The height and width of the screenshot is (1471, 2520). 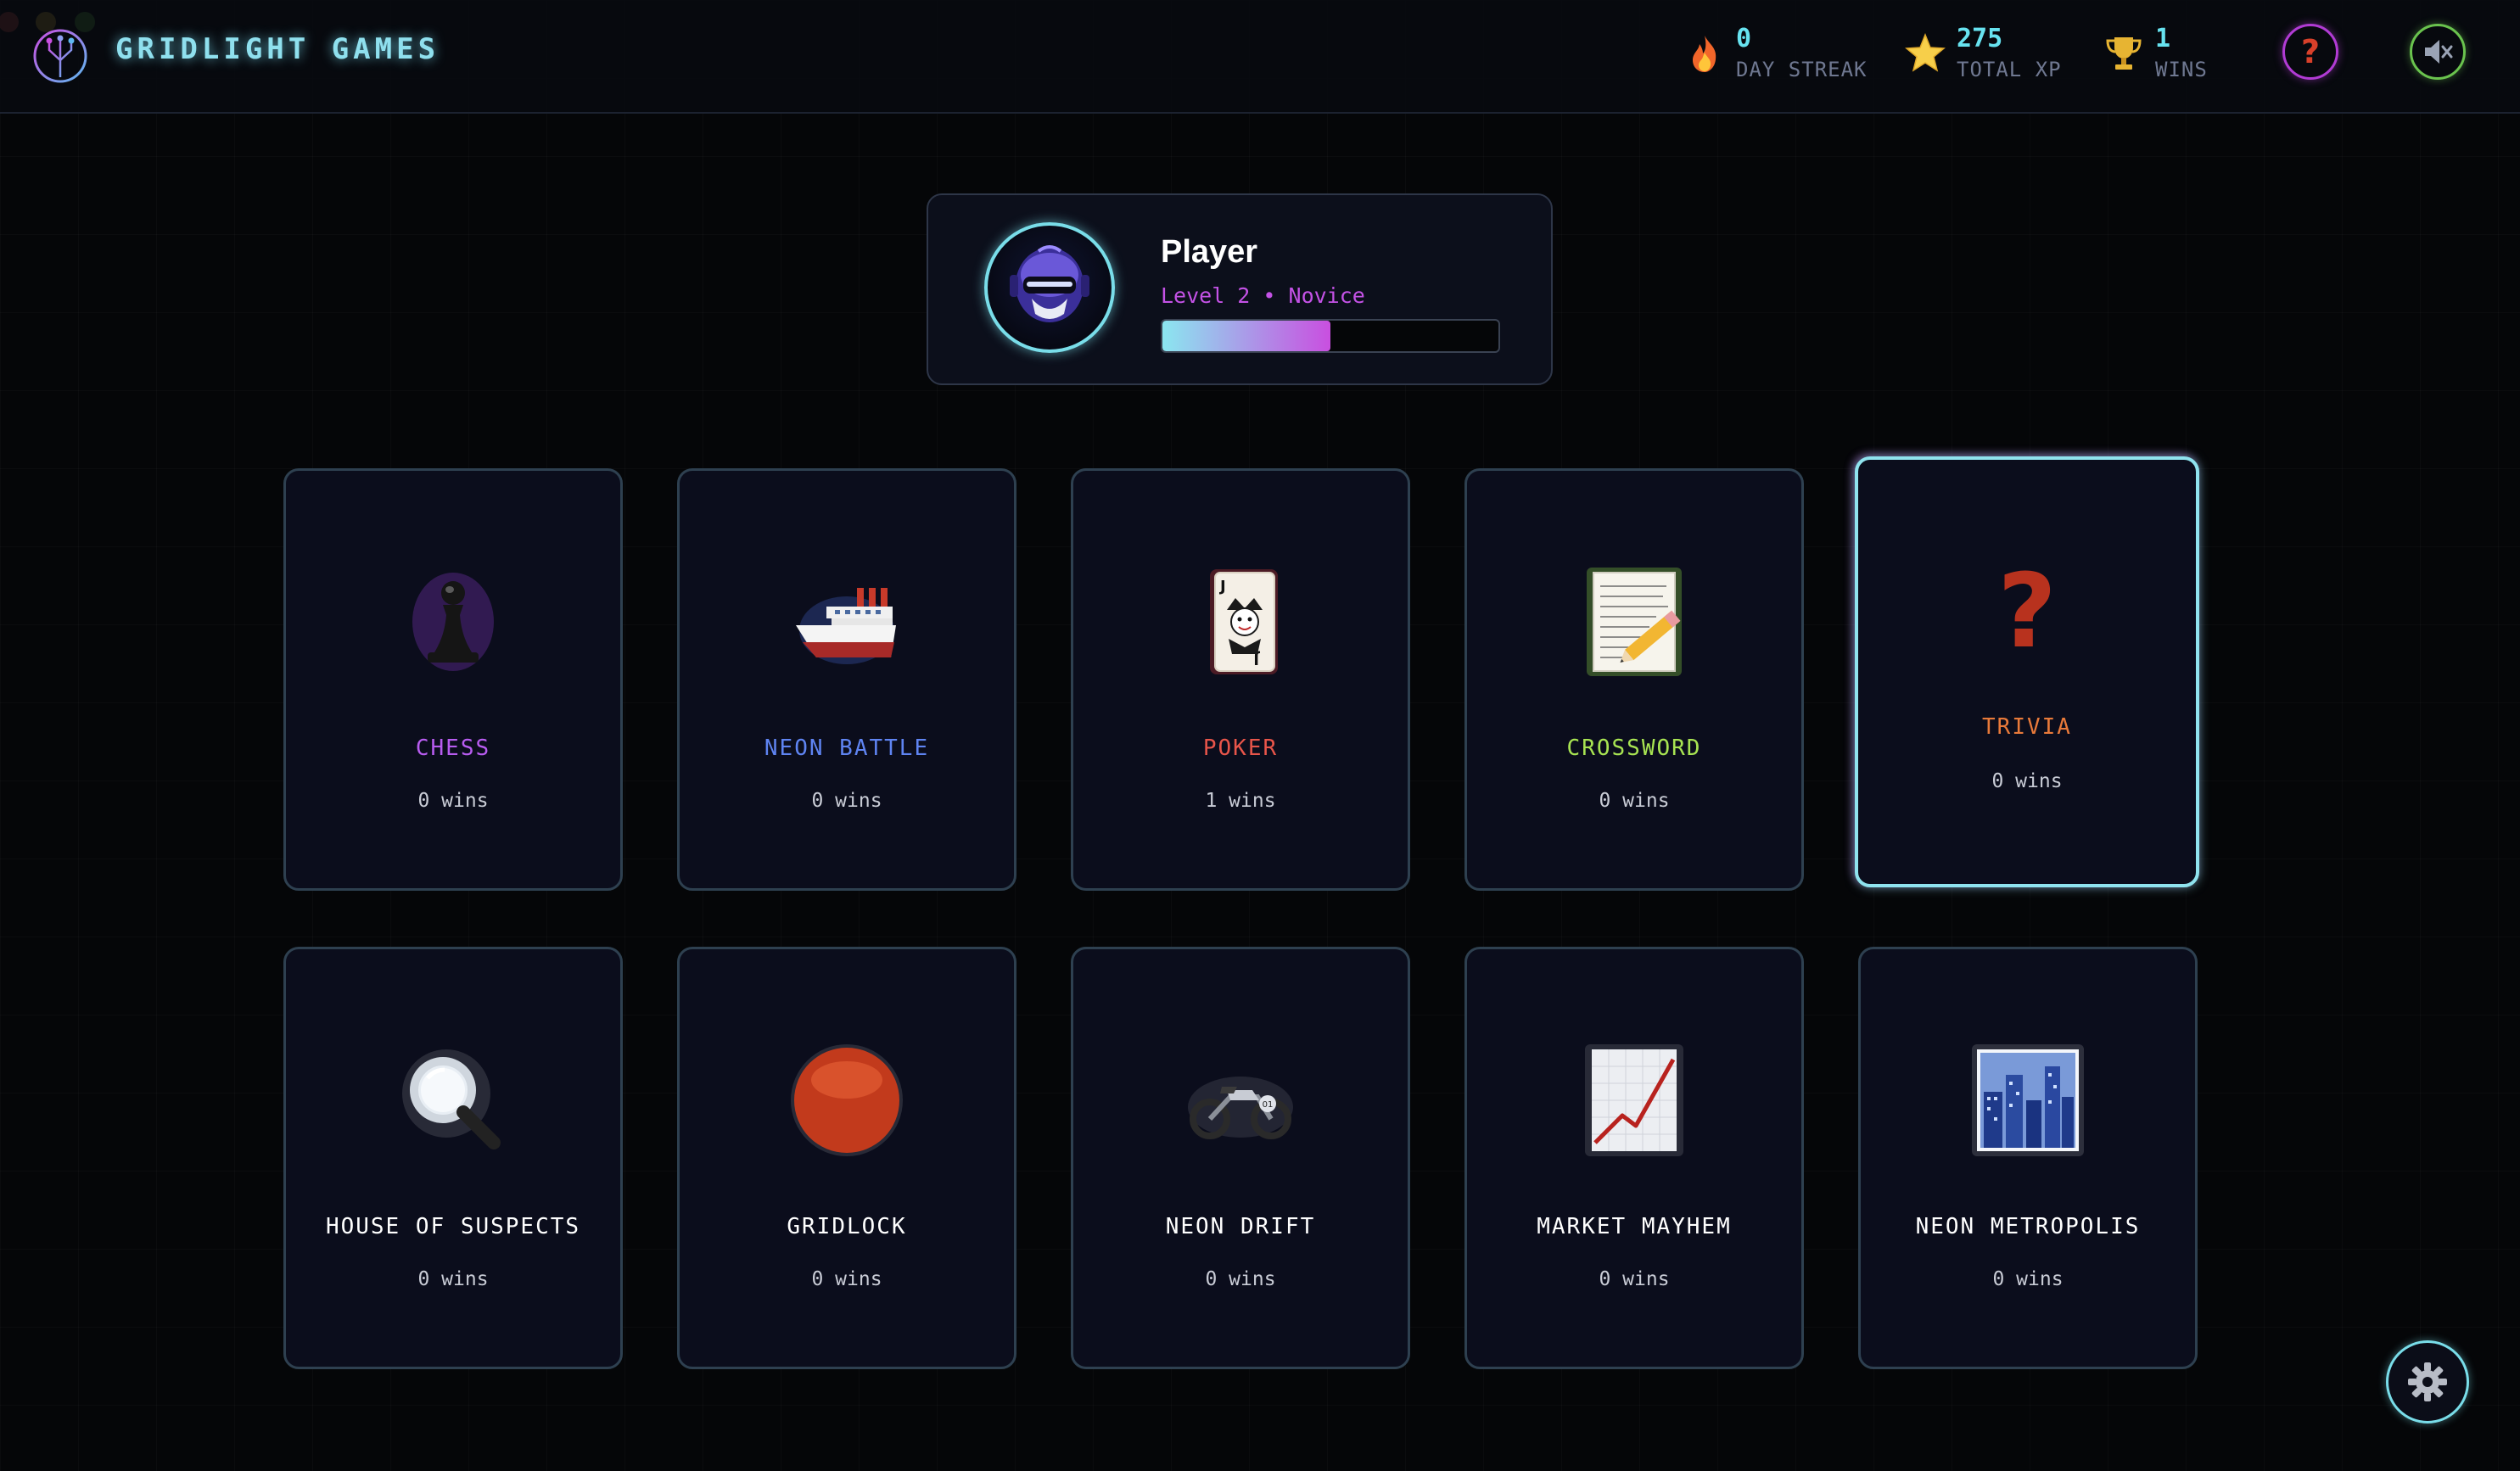 What do you see at coordinates (1268, 1105) in the screenshot?
I see `svg-text: 01` at bounding box center [1268, 1105].